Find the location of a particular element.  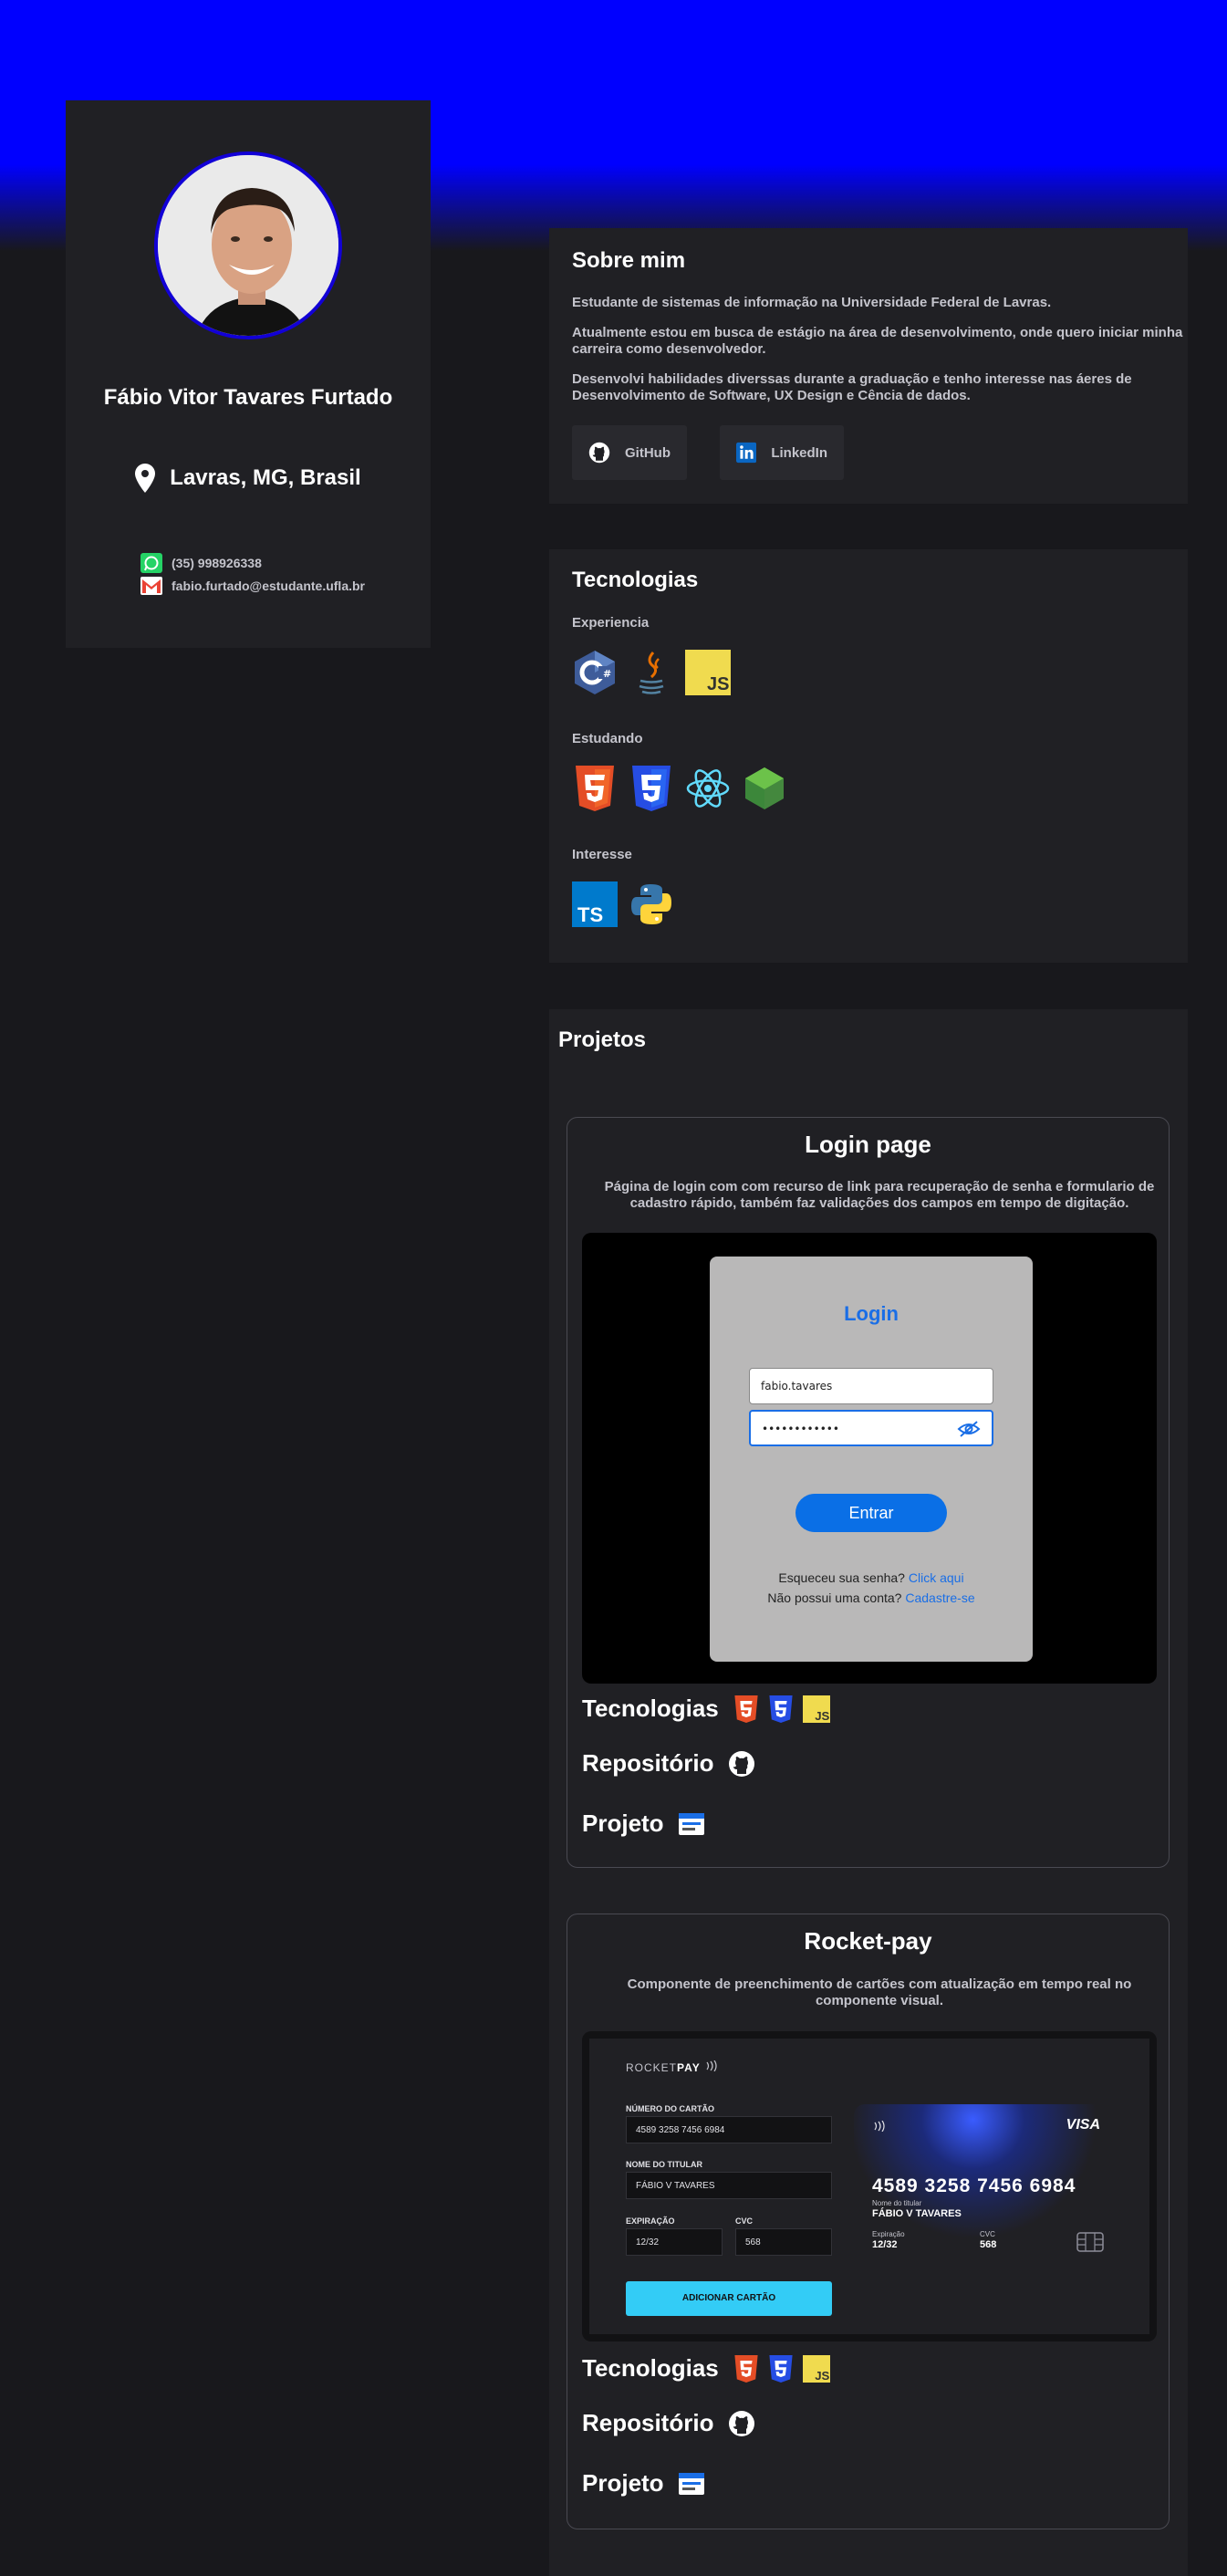

studying-label: Estudando is located at coordinates (607, 738).